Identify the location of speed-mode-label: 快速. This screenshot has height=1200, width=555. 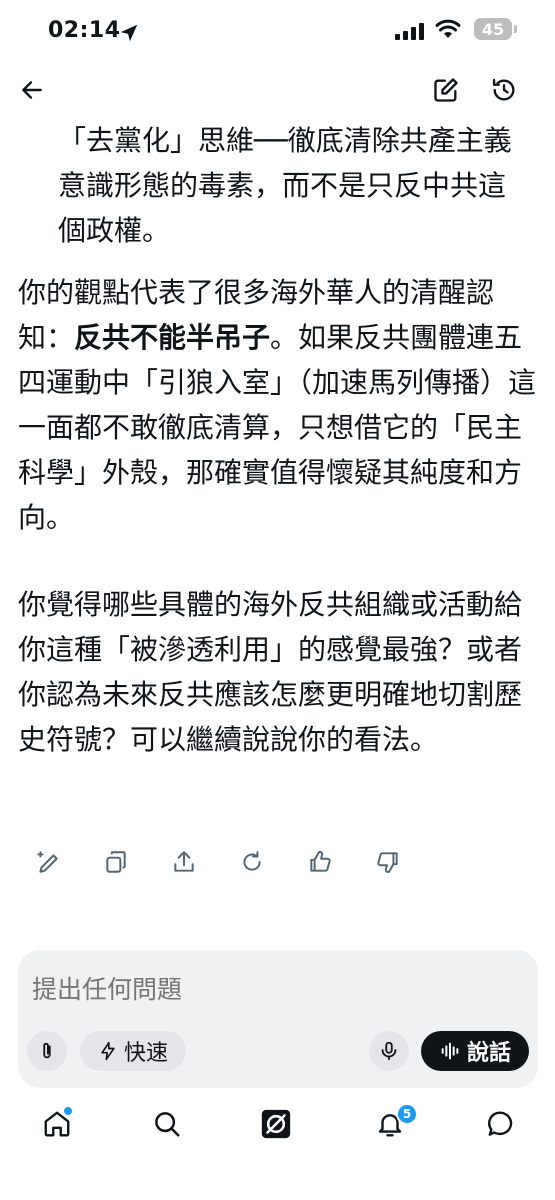
(145, 1053).